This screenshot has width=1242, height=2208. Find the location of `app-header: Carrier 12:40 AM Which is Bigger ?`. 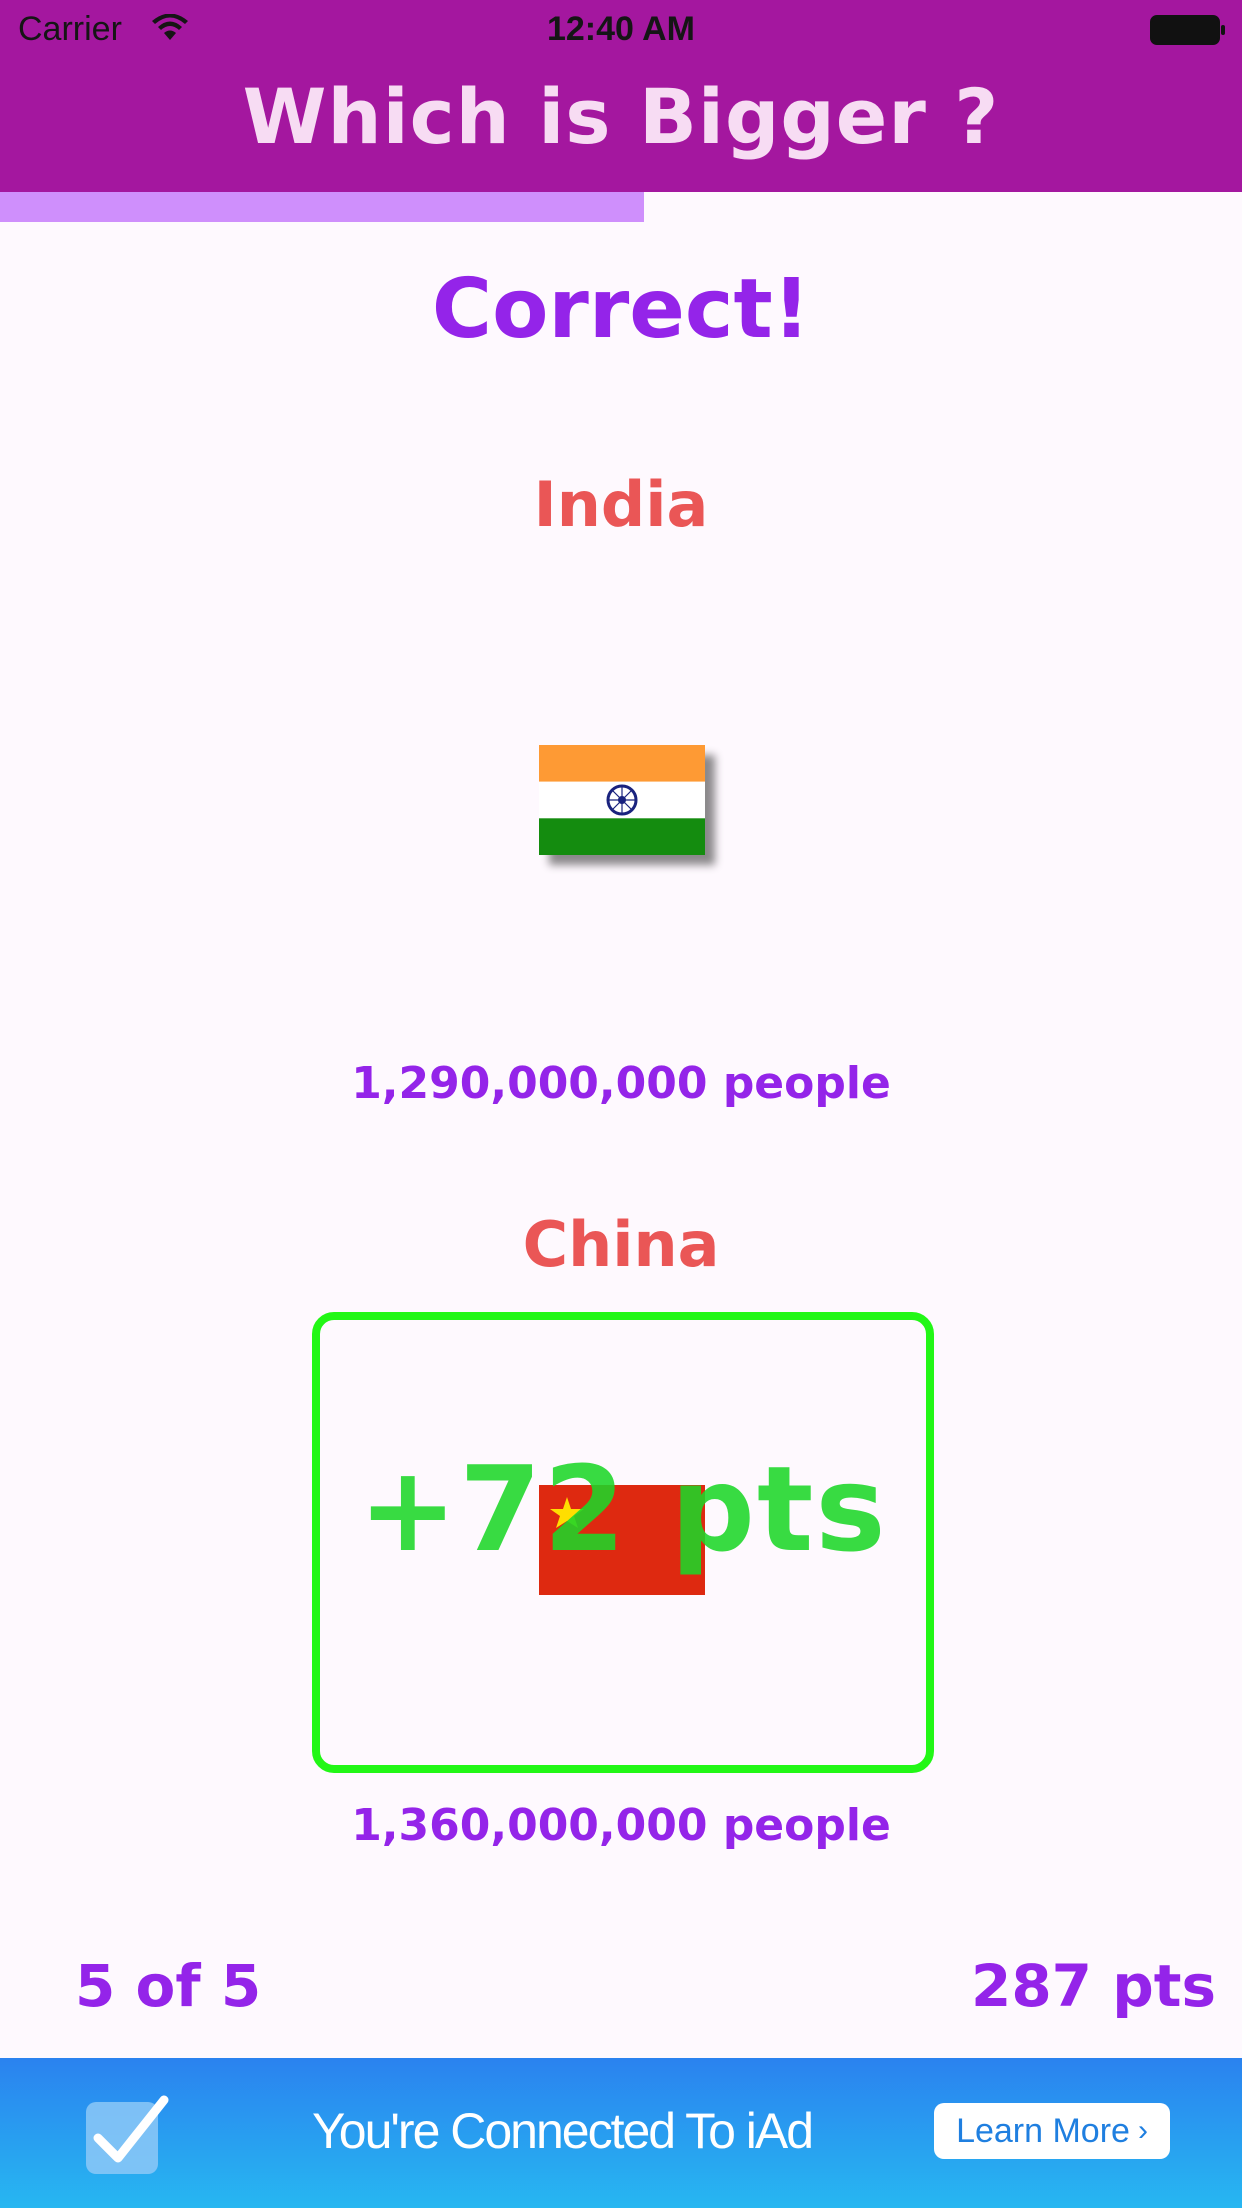

app-header: Carrier 12:40 AM Which is Bigger ? is located at coordinates (621, 96).